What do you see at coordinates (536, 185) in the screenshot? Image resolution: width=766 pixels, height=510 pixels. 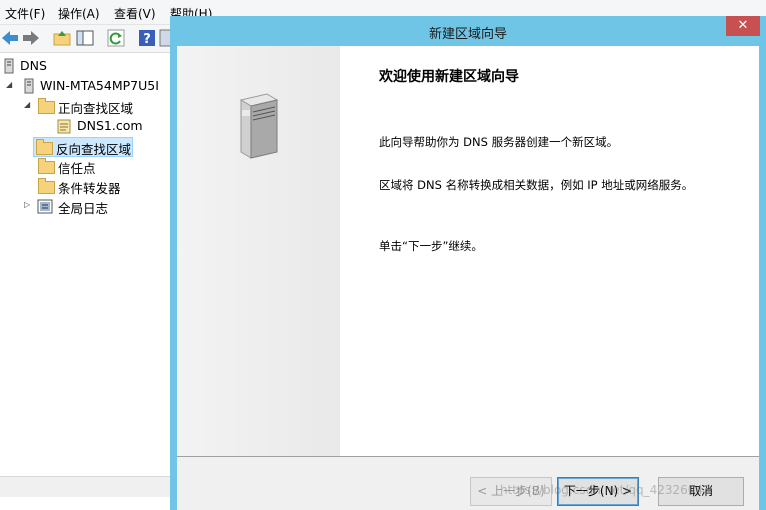 I see `wizard-description-2: 区域将 DNS 名称转换成相关数据，例如 IP 地址或网络服务。` at bounding box center [536, 185].